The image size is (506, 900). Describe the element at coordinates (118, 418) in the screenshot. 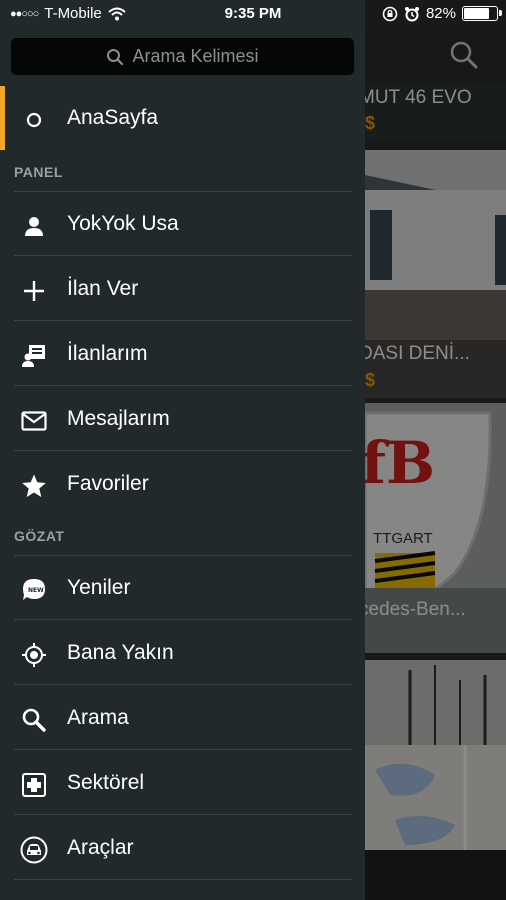

I see `sidebar-item-label: Mesajlarım` at that location.